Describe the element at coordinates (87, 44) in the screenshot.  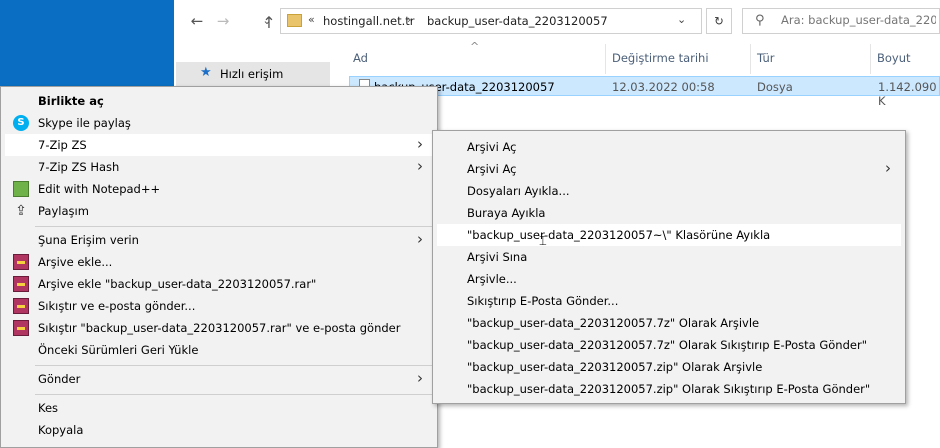
I see `blue-panel` at that location.